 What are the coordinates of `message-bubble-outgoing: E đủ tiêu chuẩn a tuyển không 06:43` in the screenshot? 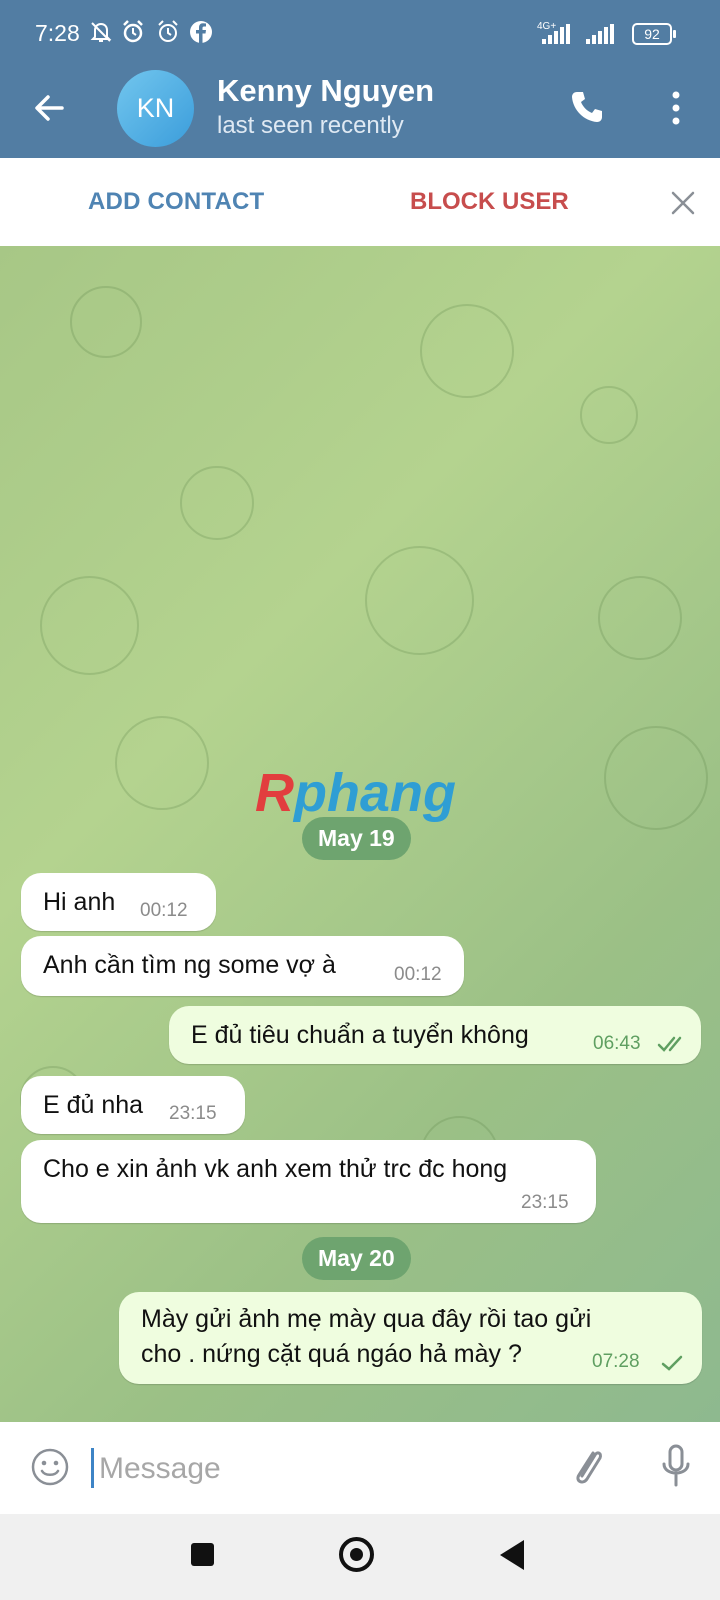 It's located at (435, 1035).